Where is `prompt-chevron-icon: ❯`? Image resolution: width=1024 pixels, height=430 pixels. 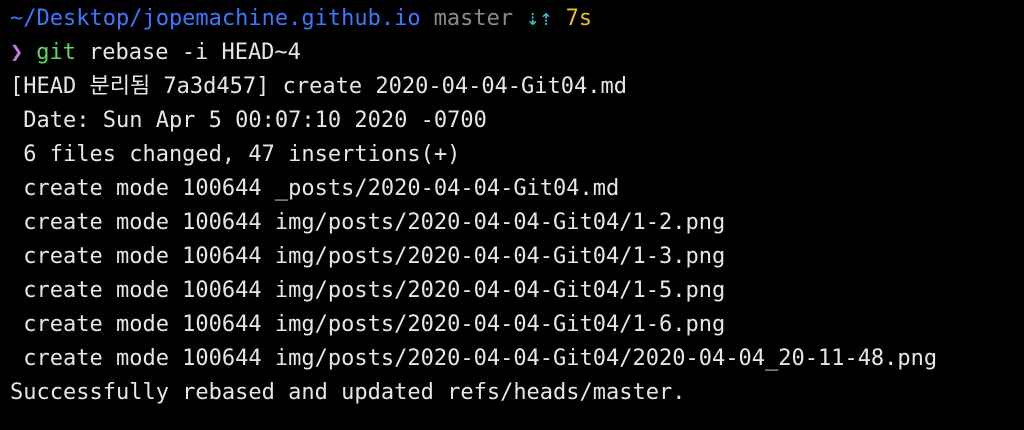
prompt-chevron-icon: ❯ is located at coordinates (17, 52).